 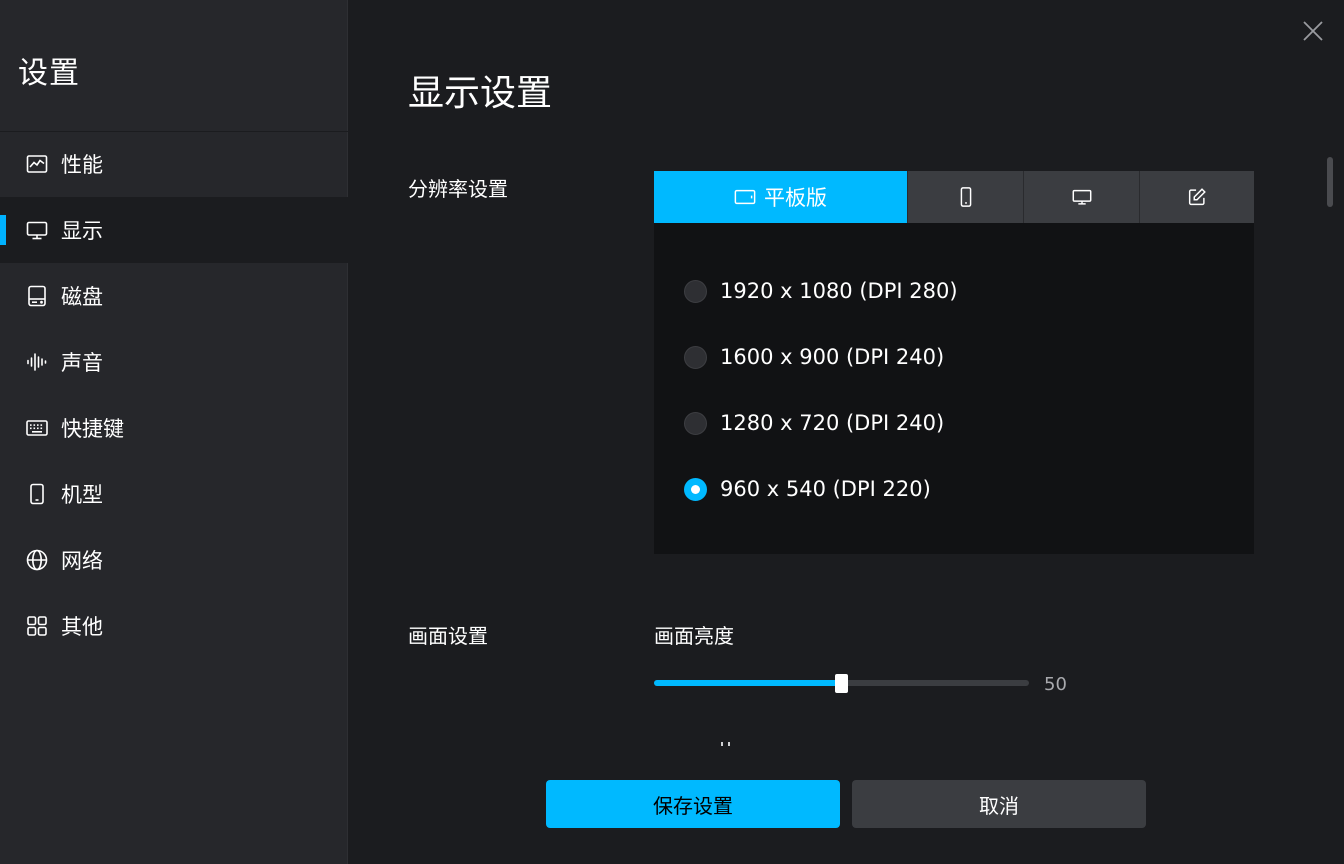 I want to click on brightness-slider, so click(x=842, y=683).